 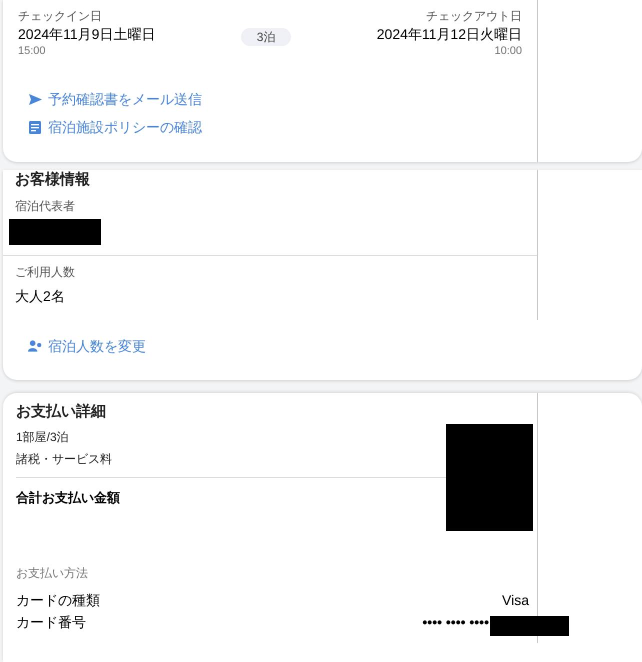 What do you see at coordinates (45, 272) in the screenshot?
I see `field-label: ご利用人数` at bounding box center [45, 272].